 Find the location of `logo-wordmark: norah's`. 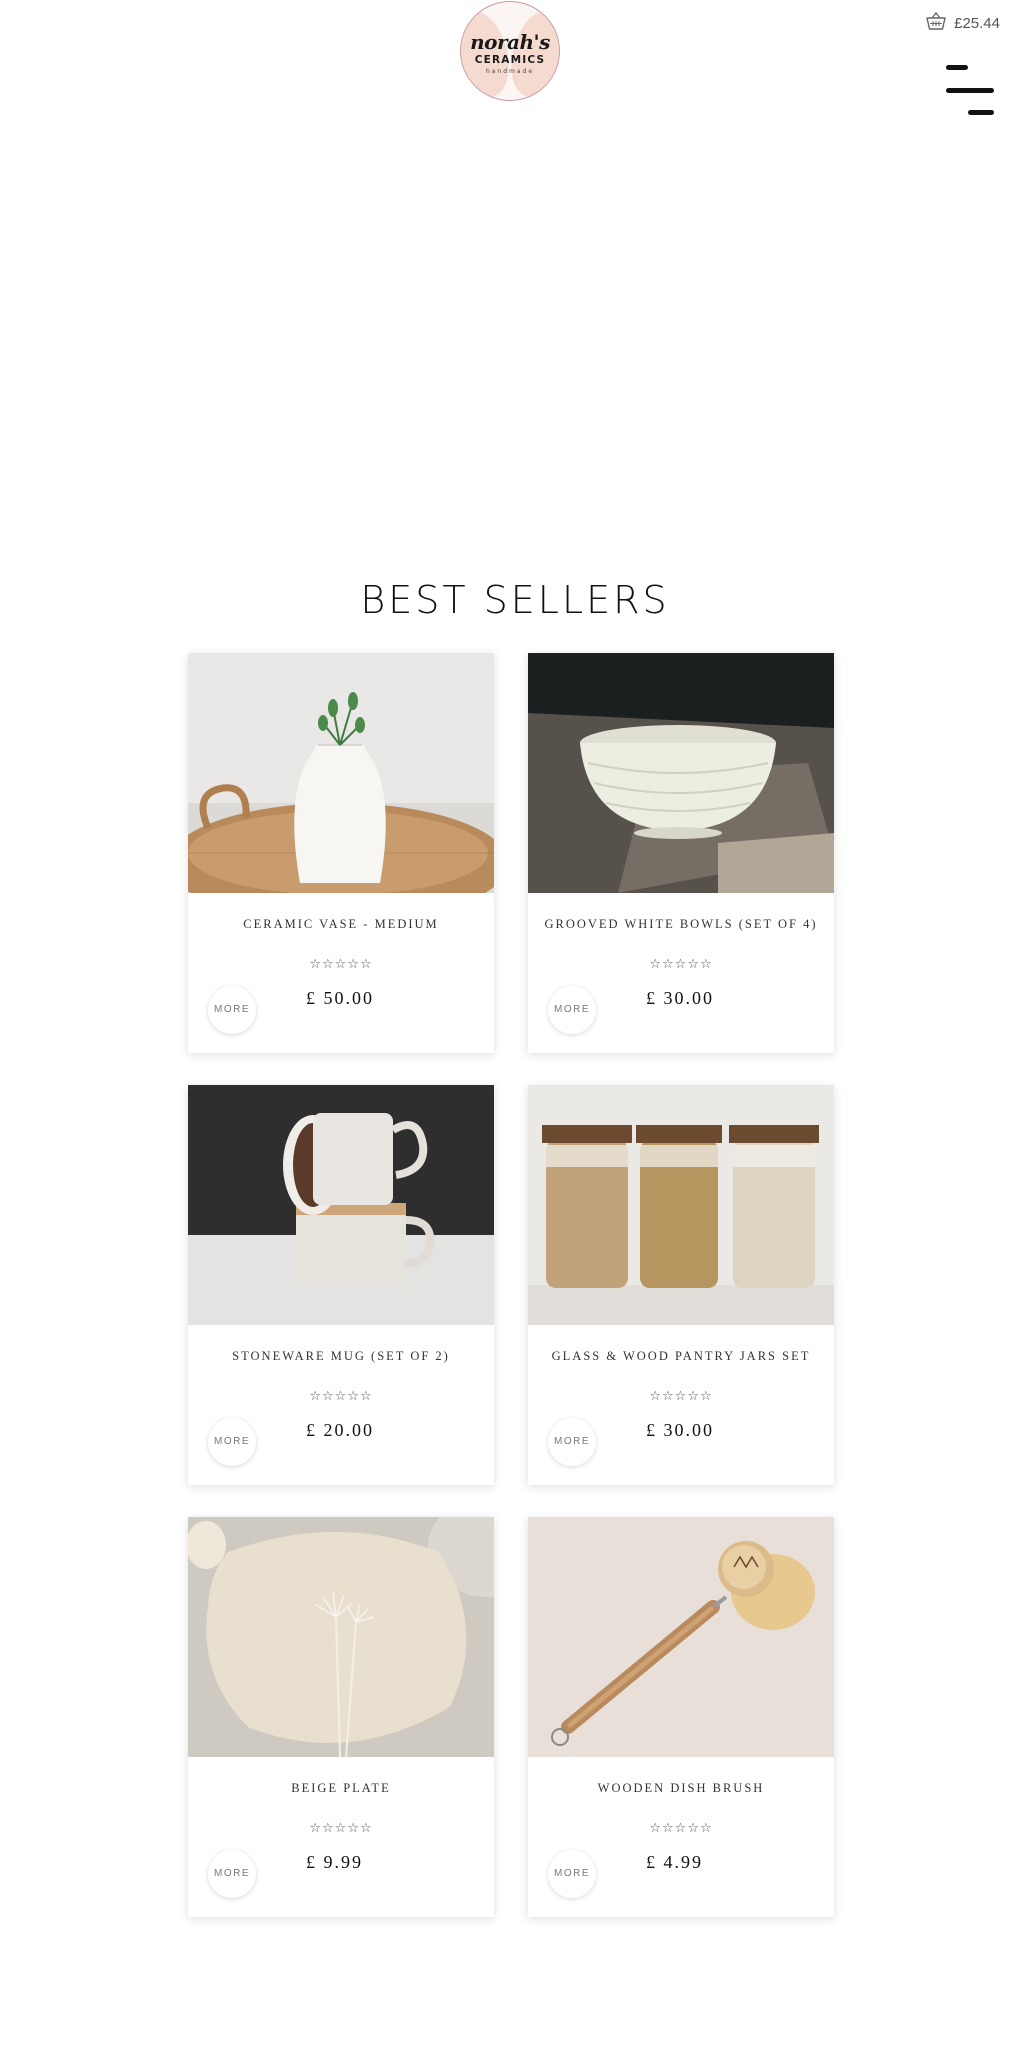

logo-wordmark: norah's is located at coordinates (510, 42).